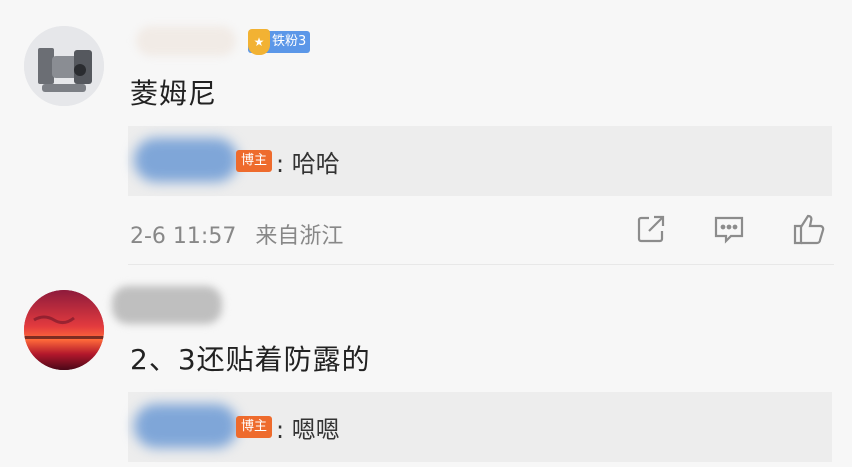 Image resolution: width=852 pixels, height=467 pixels. Describe the element at coordinates (308, 430) in the screenshot. I see `reply-text: : 嗯嗯` at that location.